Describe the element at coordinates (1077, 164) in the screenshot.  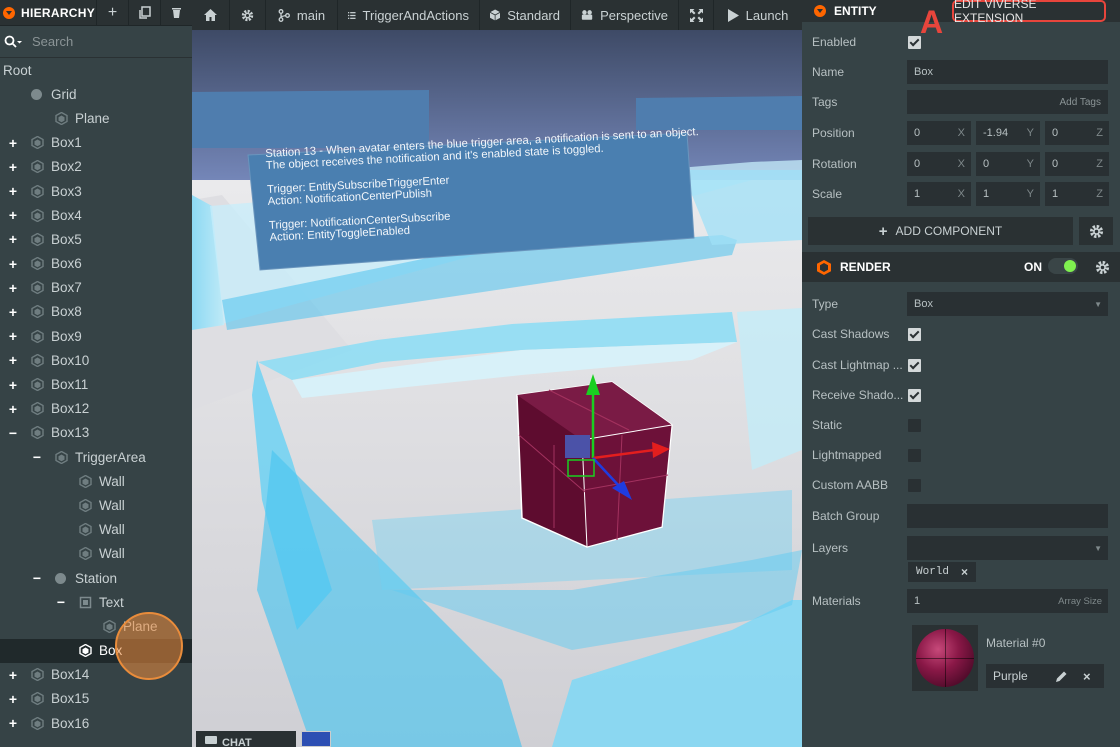
I see `rotation-z-field: 0Z` at that location.